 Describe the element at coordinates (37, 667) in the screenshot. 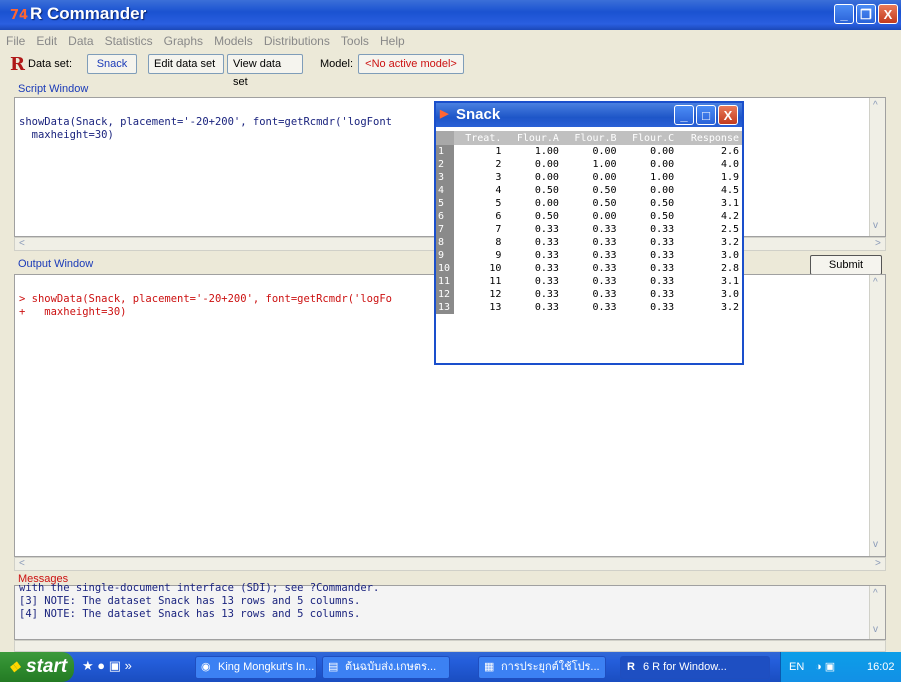

I see `start-button: ❖ start` at that location.